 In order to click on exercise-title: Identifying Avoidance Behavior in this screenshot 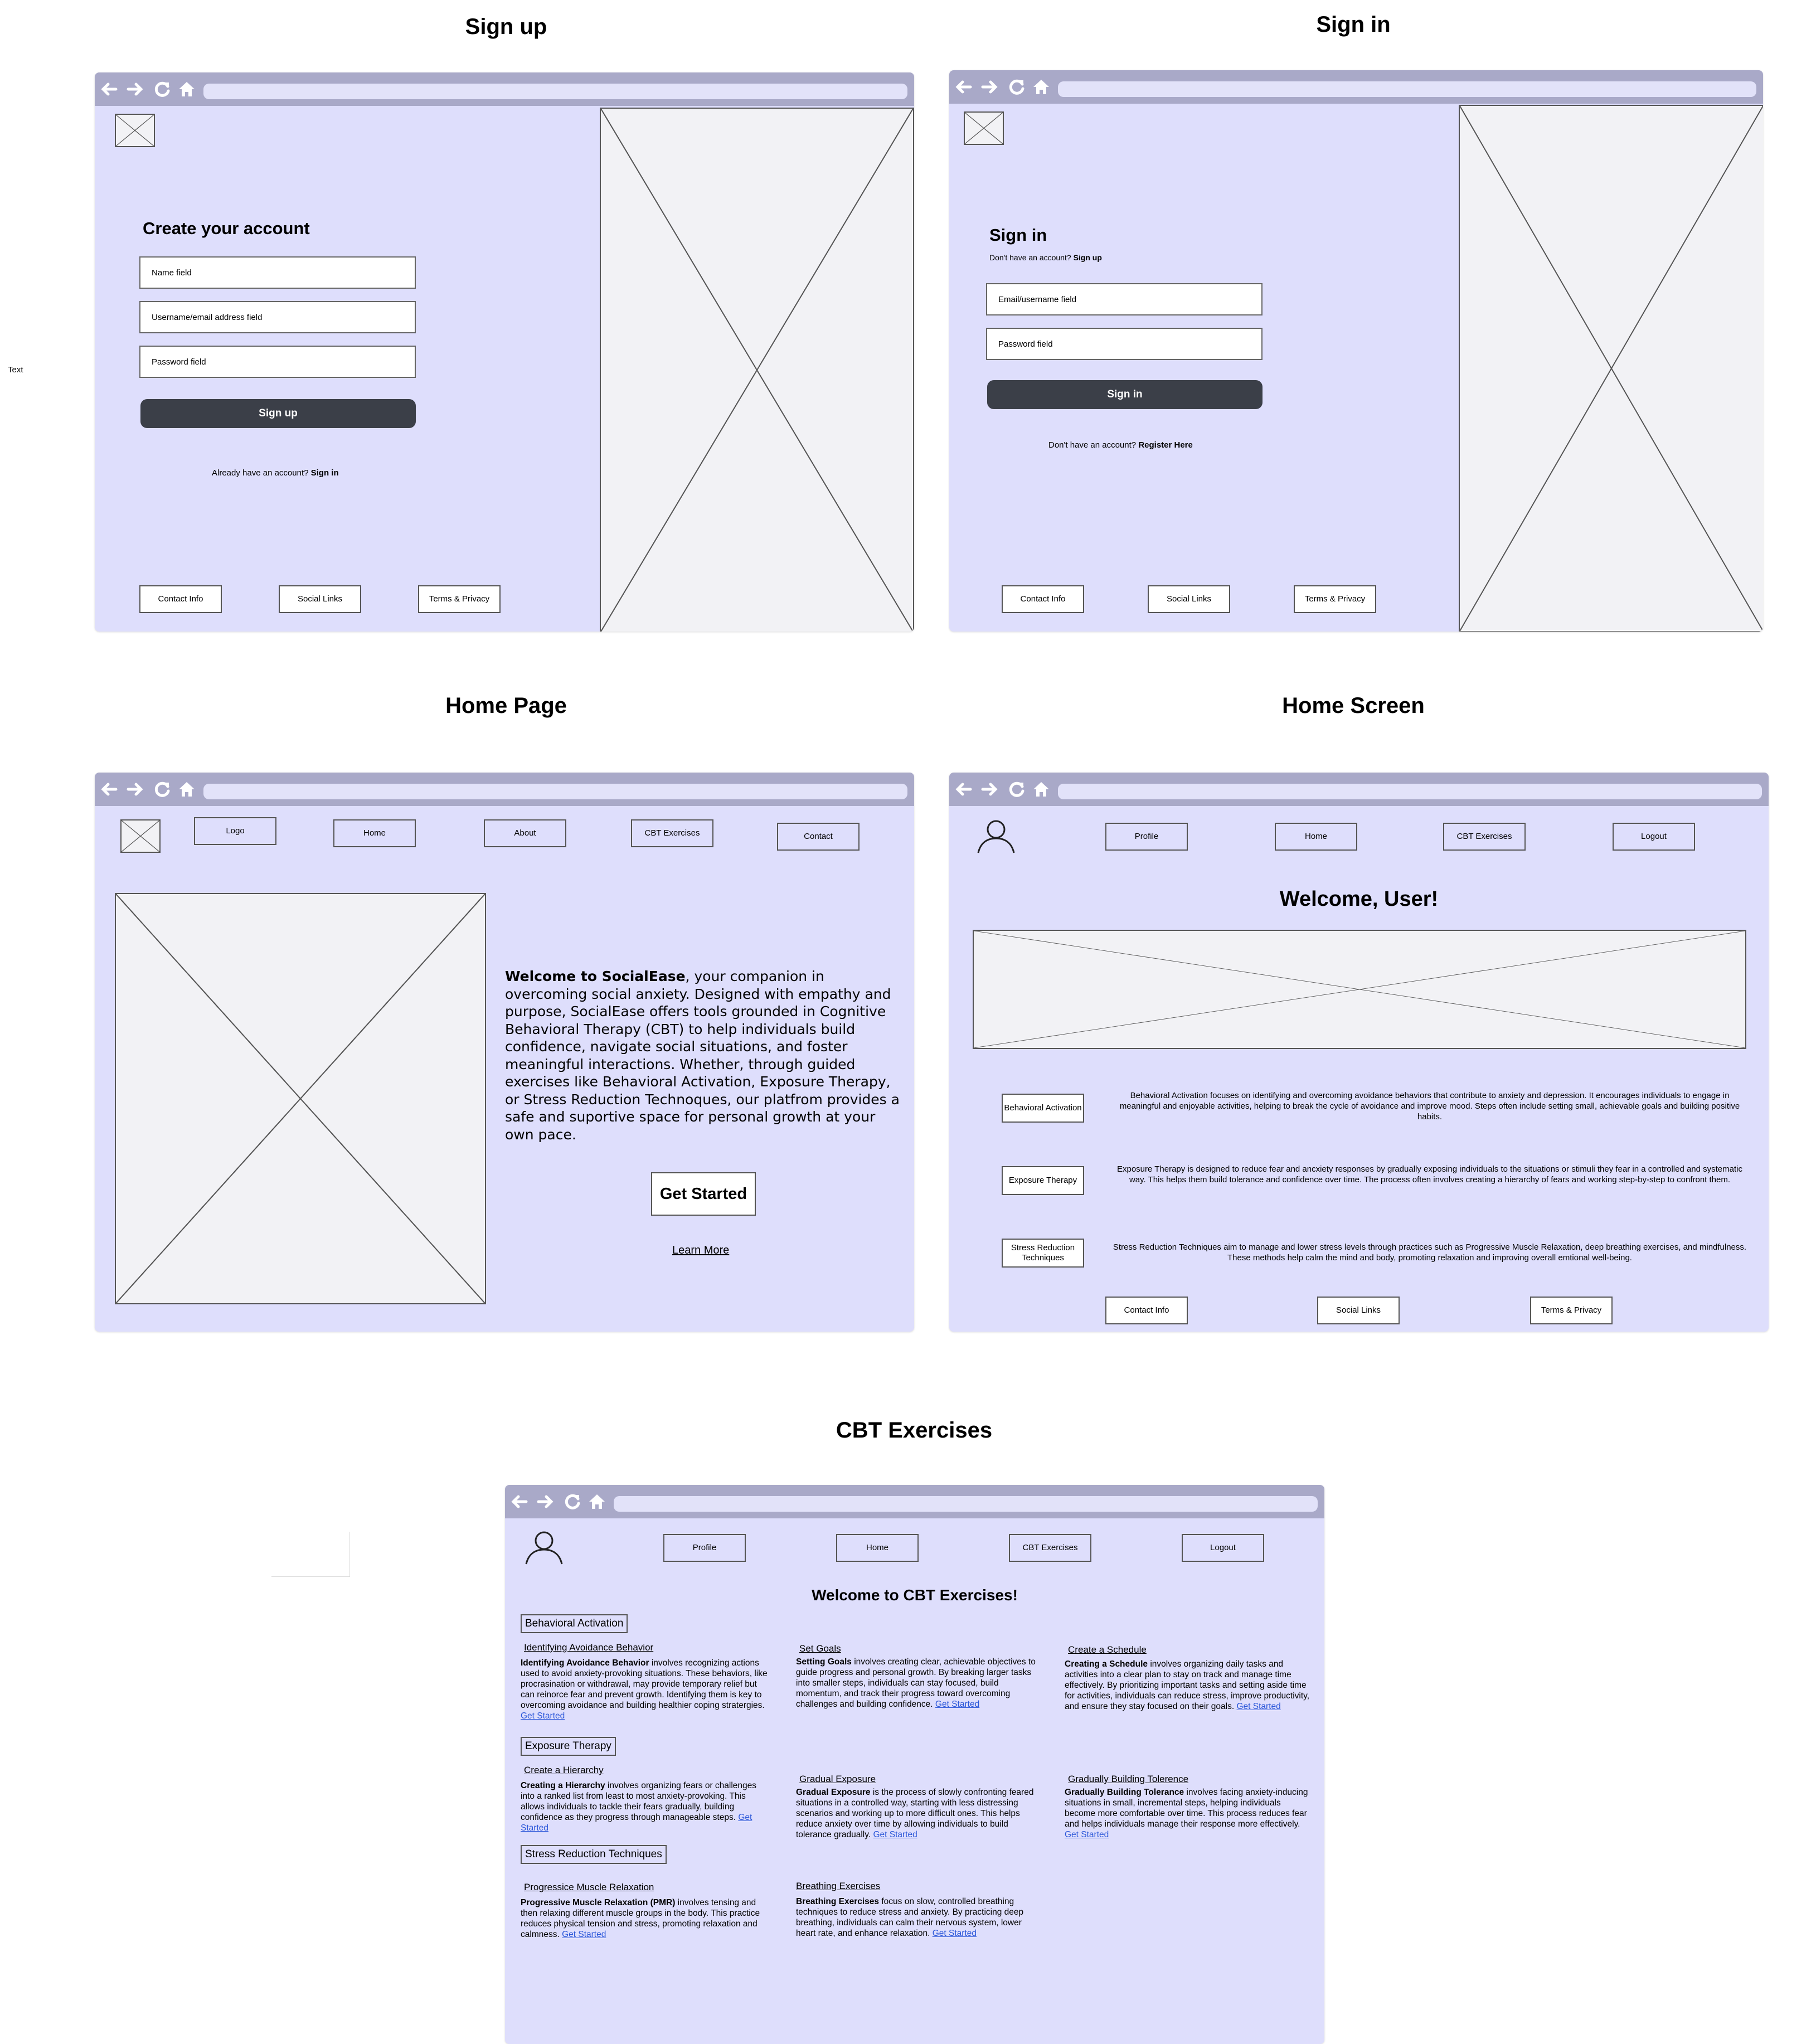, I will do `click(588, 1647)`.